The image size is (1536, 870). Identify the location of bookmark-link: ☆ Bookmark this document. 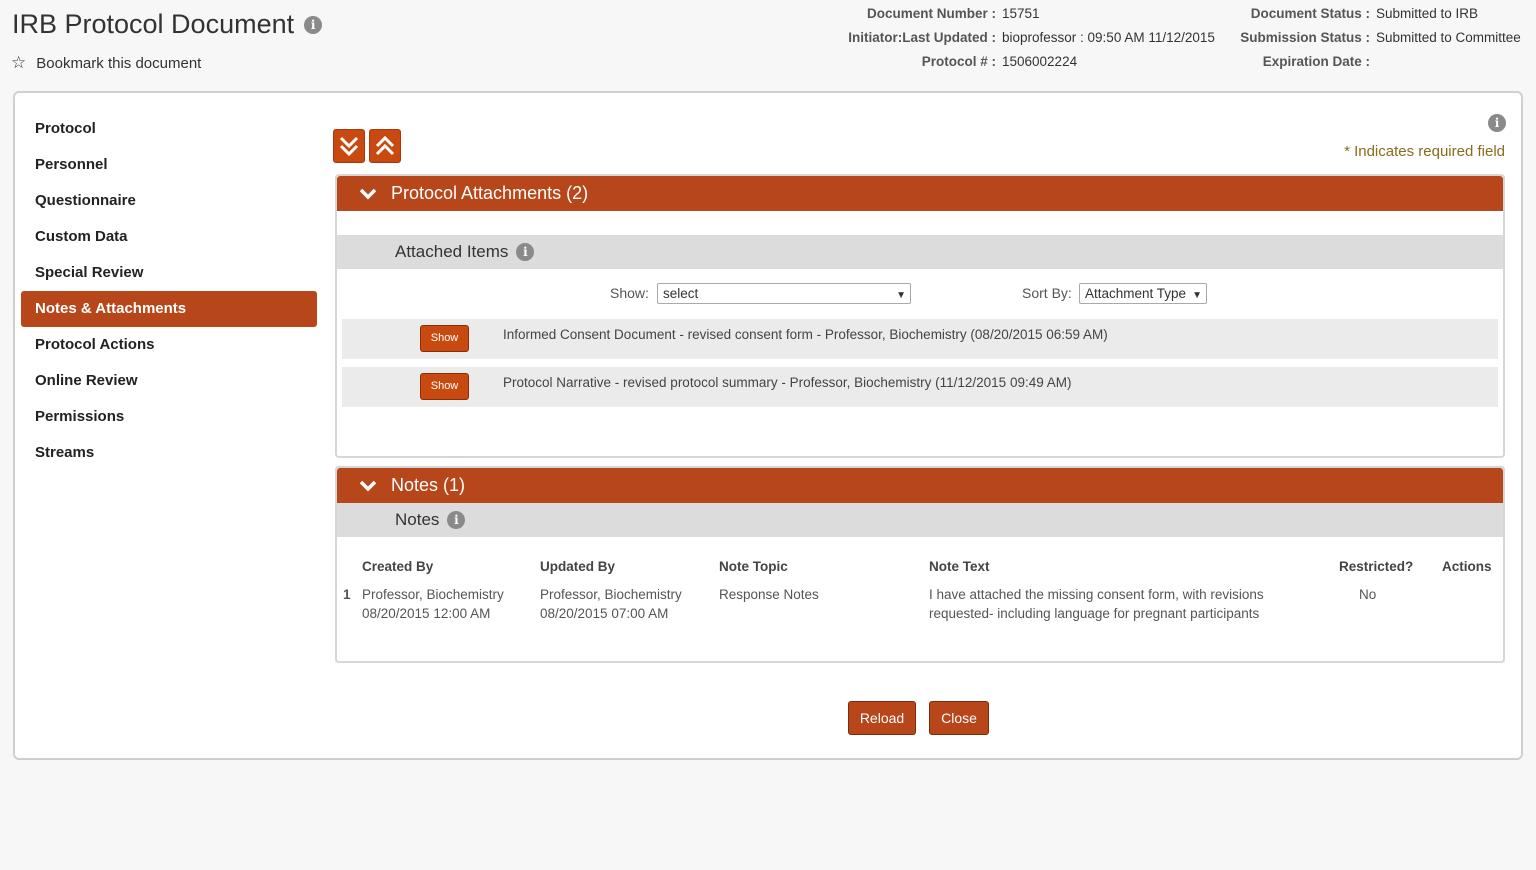
(106, 63).